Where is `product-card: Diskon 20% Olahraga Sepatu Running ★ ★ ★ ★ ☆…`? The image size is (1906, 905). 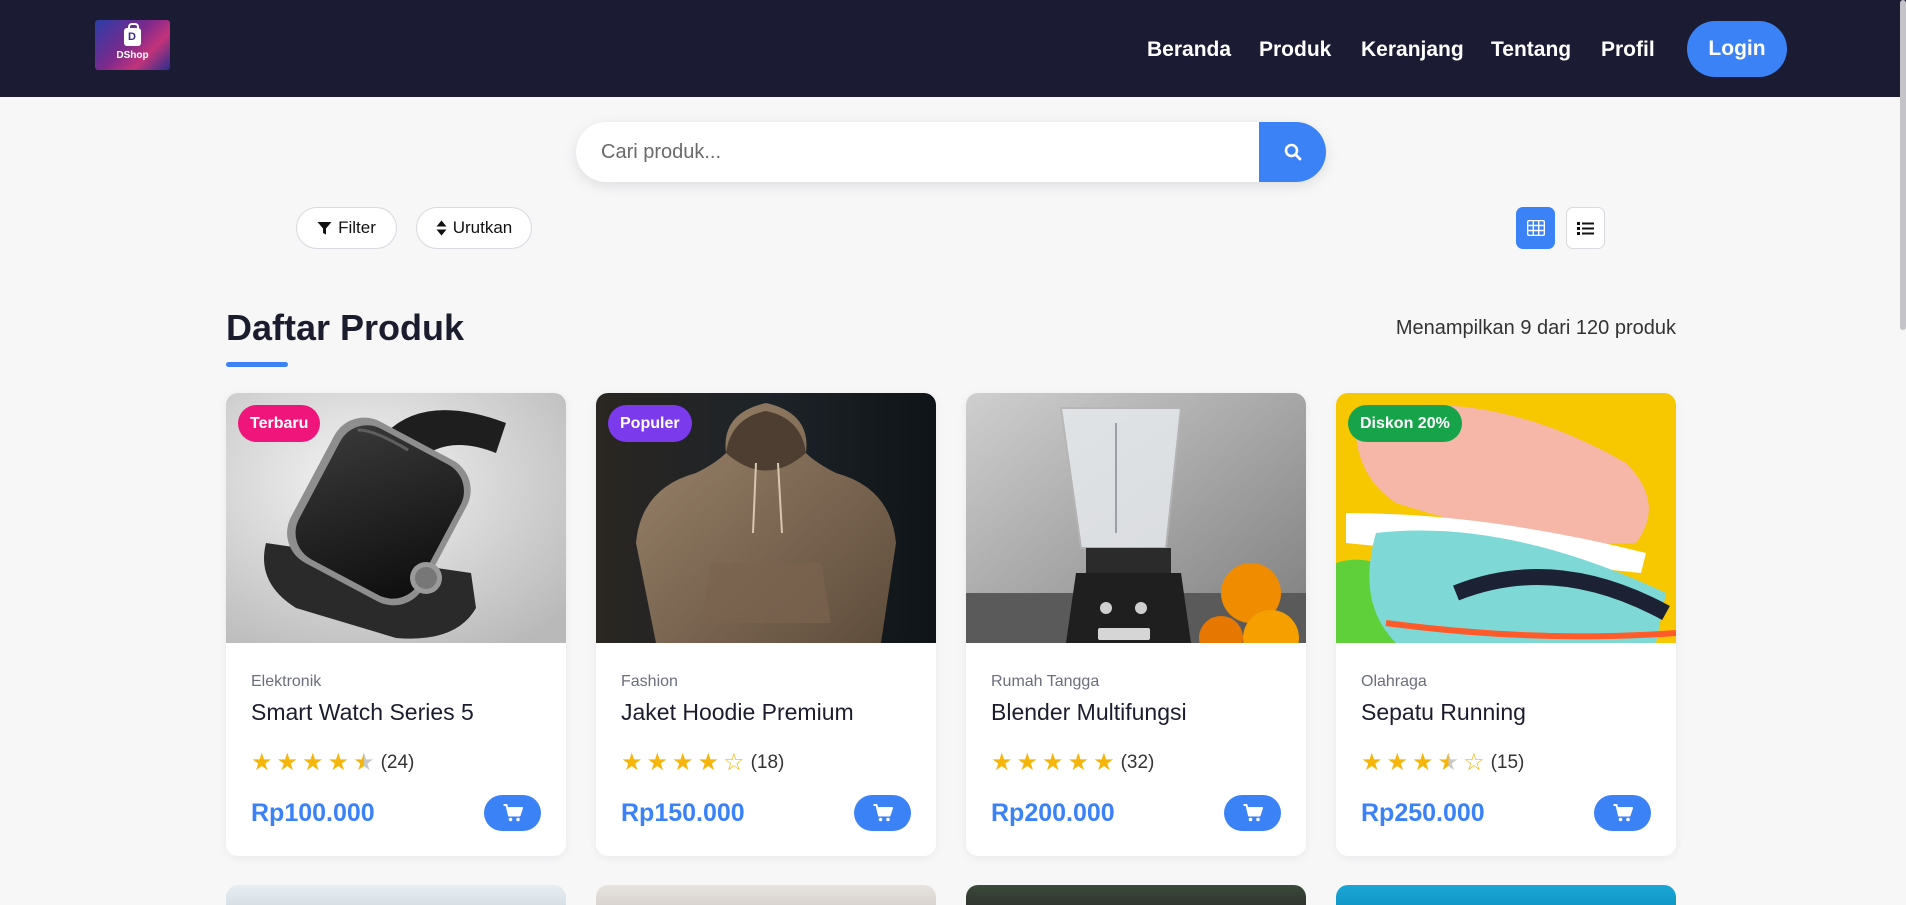 product-card: Diskon 20% Olahraga Sepatu Running ★ ★ ★ ★ ☆… is located at coordinates (1506, 624).